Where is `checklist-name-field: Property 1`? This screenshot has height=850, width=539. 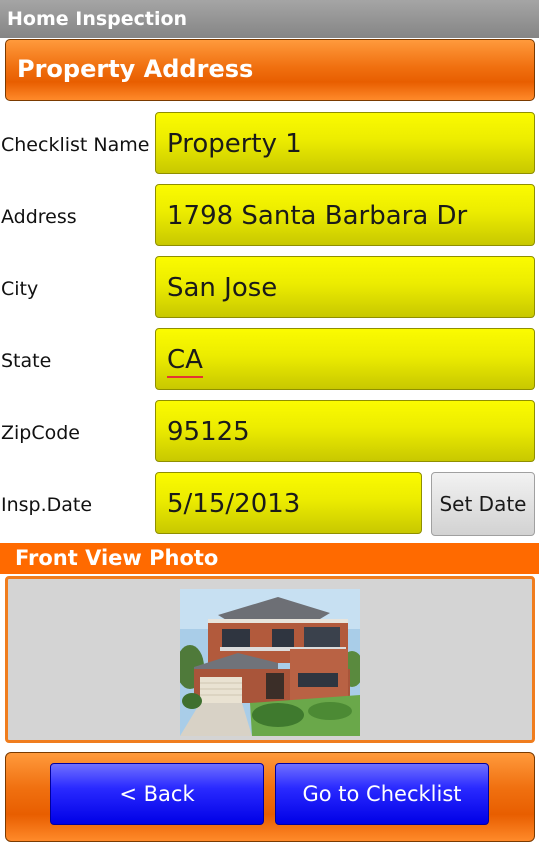 checklist-name-field: Property 1 is located at coordinates (345, 143).